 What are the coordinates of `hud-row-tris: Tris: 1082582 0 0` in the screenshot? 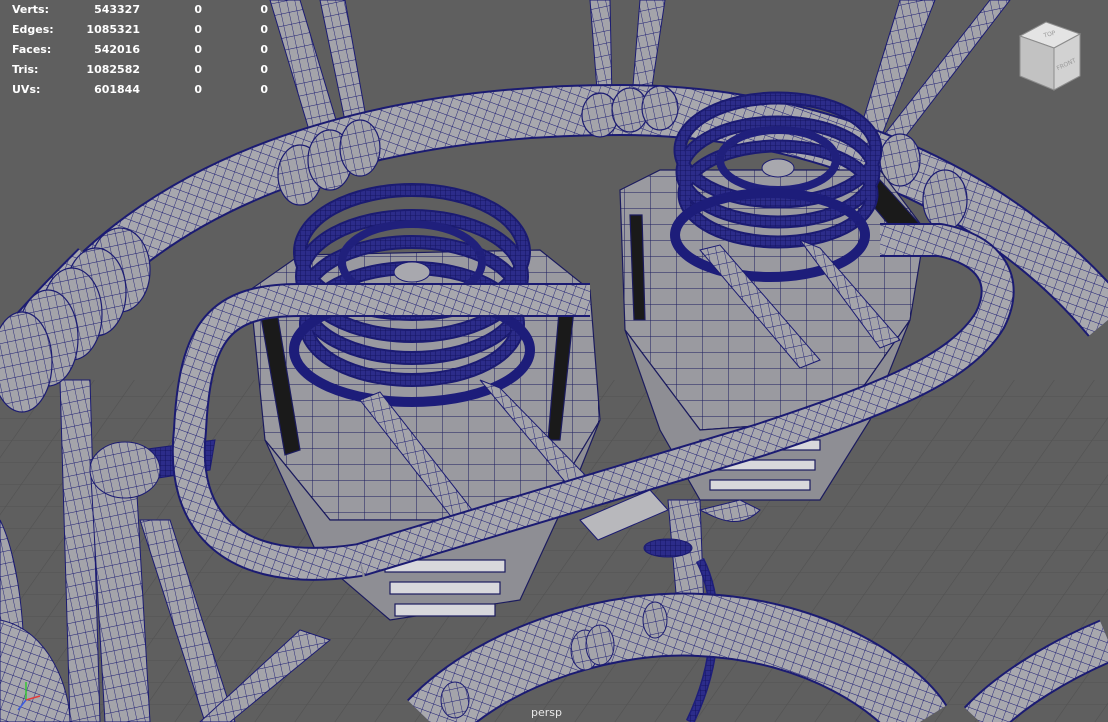 It's located at (142, 70).